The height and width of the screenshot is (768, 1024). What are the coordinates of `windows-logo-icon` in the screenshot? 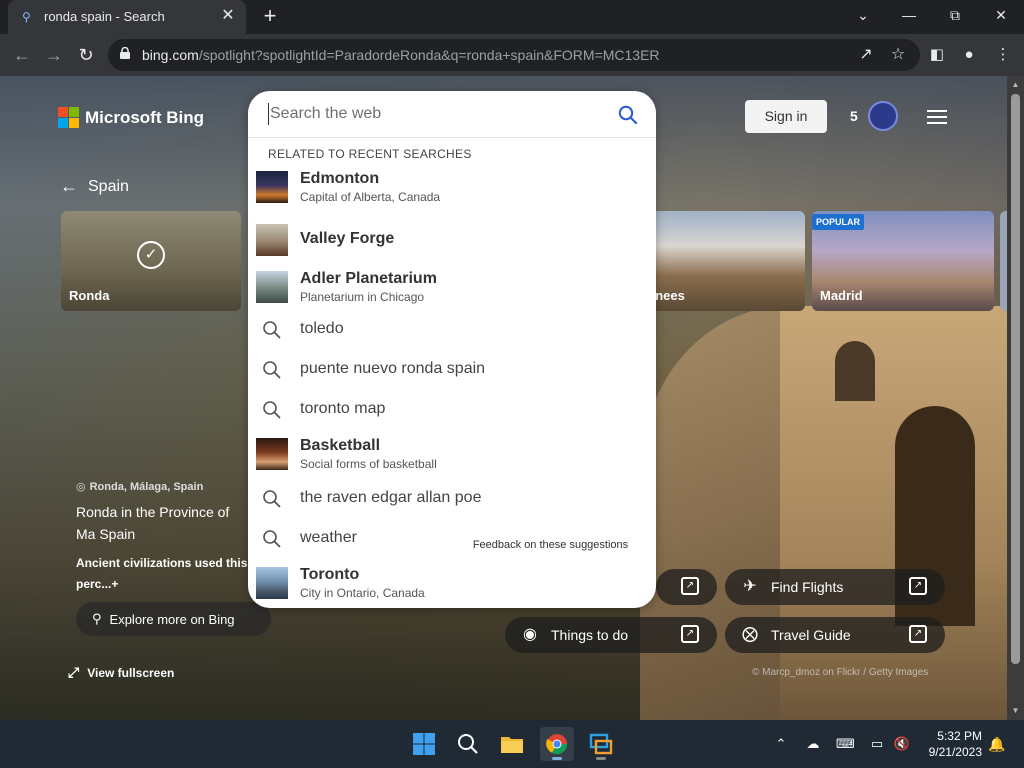 It's located at (424, 744).